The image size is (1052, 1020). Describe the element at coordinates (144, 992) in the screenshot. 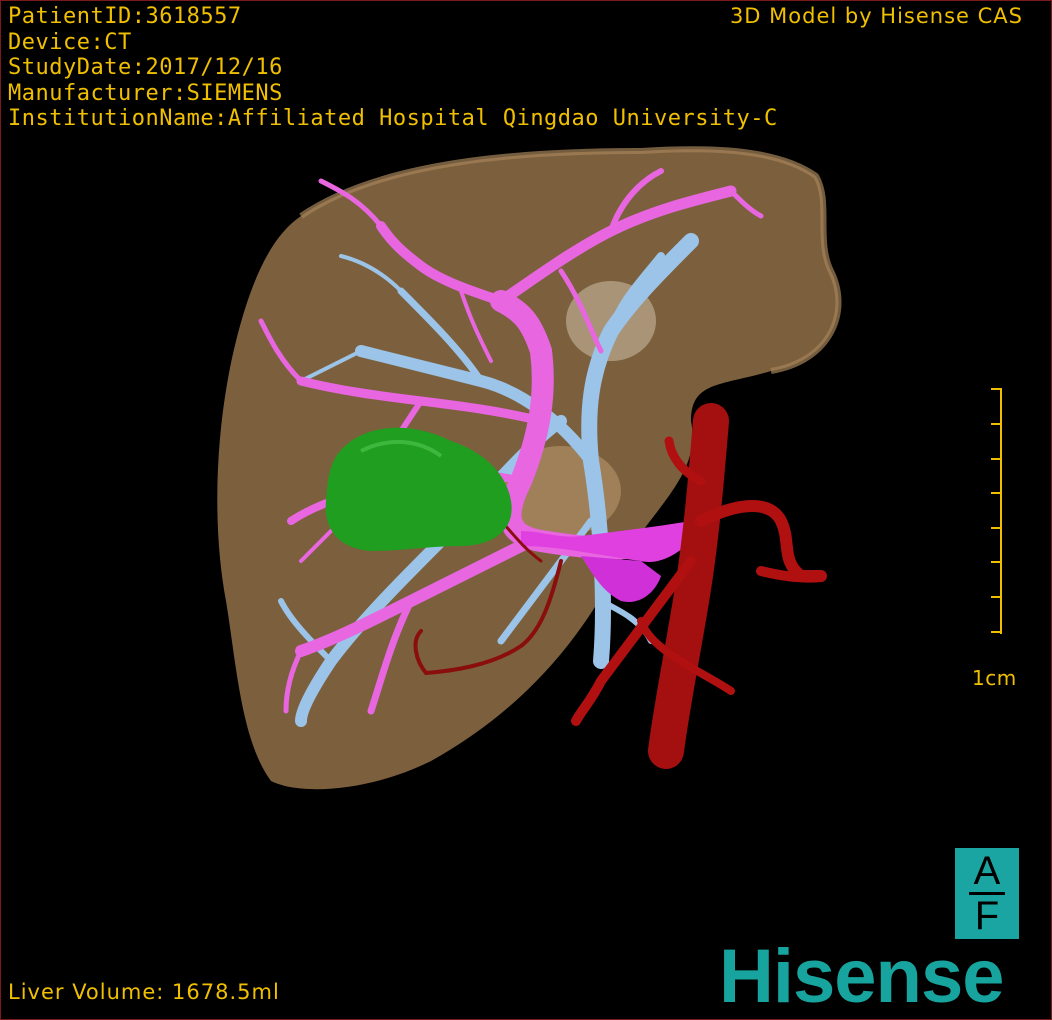

I see `liver-volume: Liver Volume: 1678.5ml` at that location.